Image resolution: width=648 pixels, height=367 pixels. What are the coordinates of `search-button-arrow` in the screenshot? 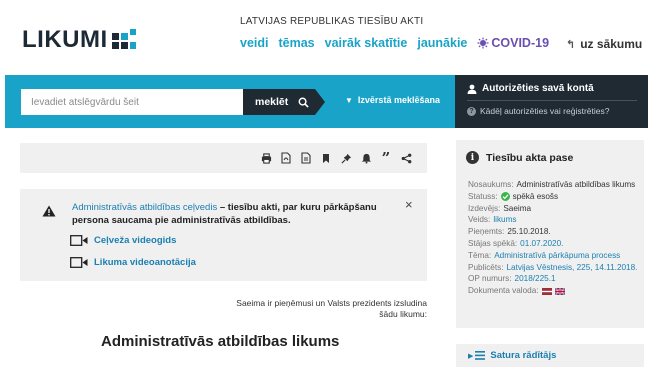 It's located at (320, 102).